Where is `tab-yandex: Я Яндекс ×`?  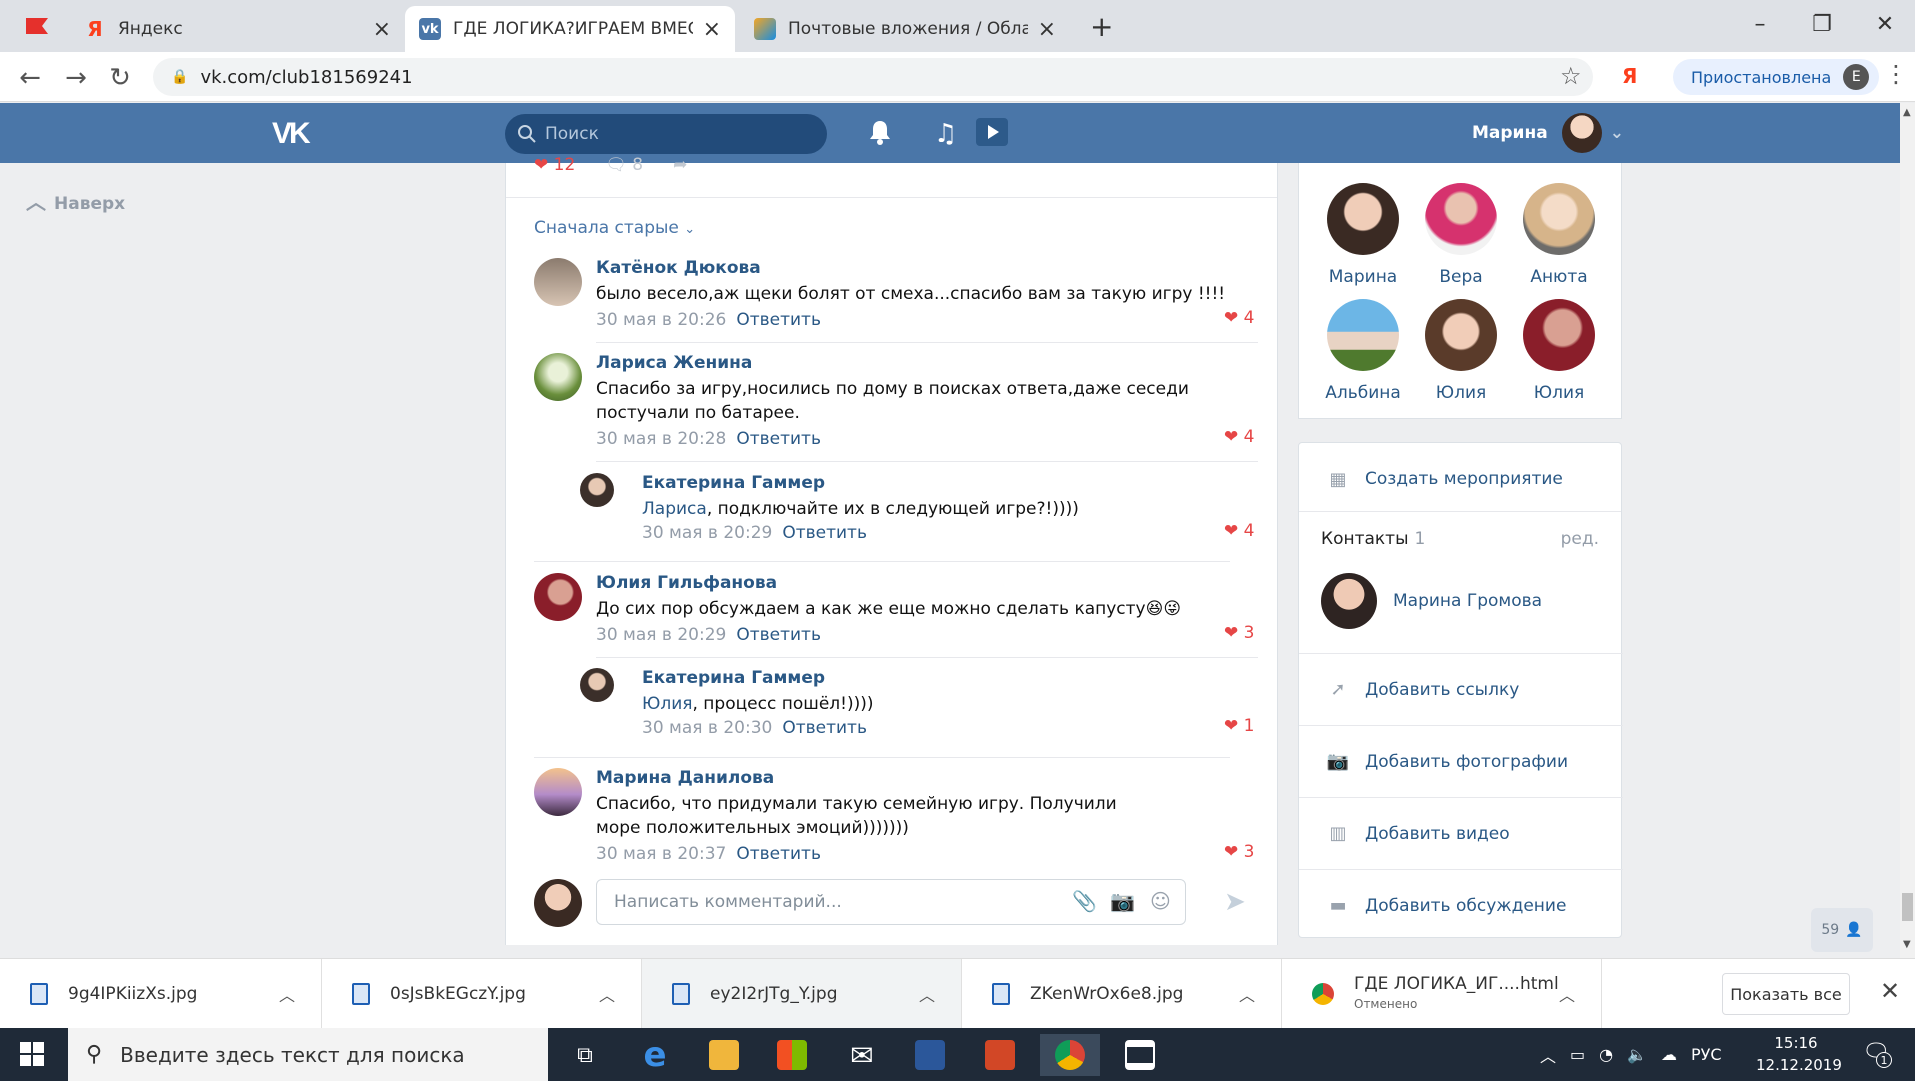 tab-yandex: Я Яндекс × is located at coordinates (237, 29).